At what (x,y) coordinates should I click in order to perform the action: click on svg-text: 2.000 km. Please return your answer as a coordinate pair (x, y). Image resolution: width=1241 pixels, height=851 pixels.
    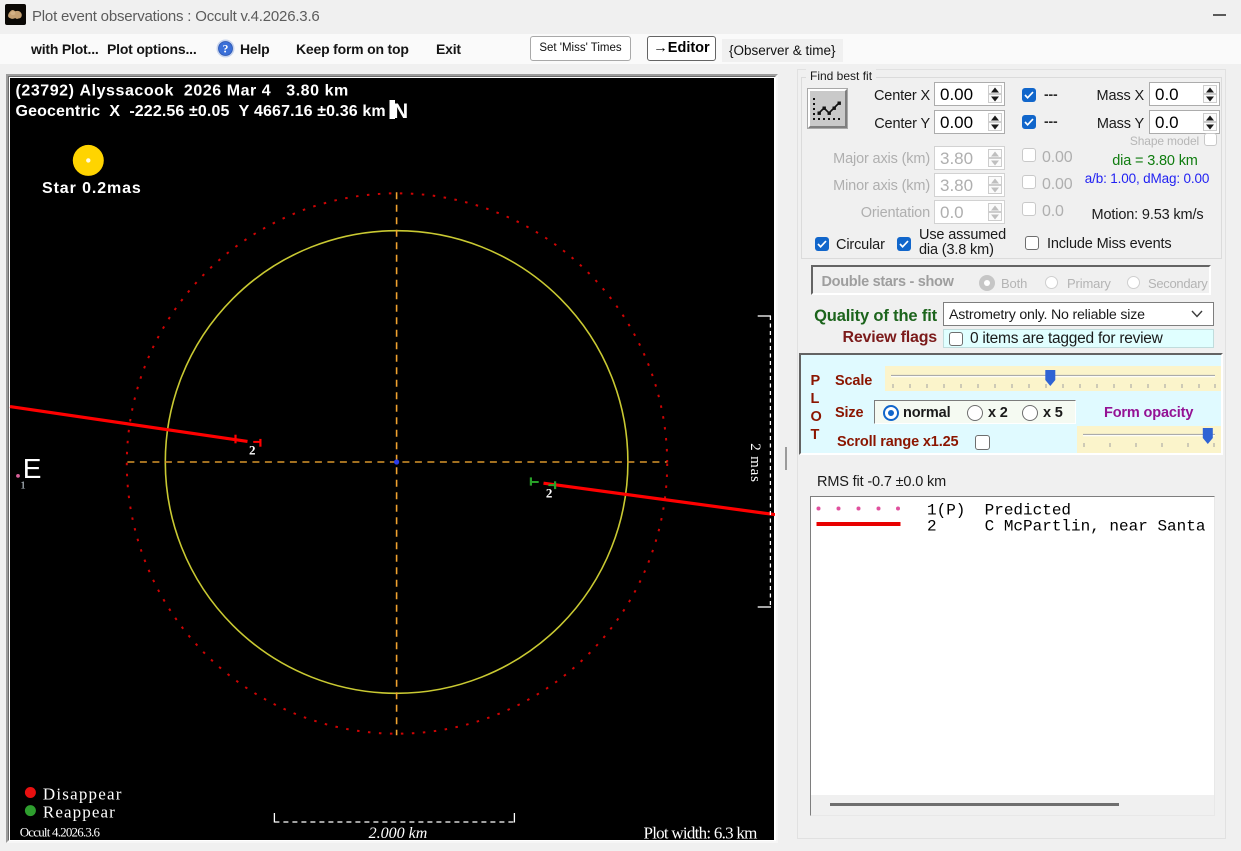
    Looking at the image, I should click on (398, 833).